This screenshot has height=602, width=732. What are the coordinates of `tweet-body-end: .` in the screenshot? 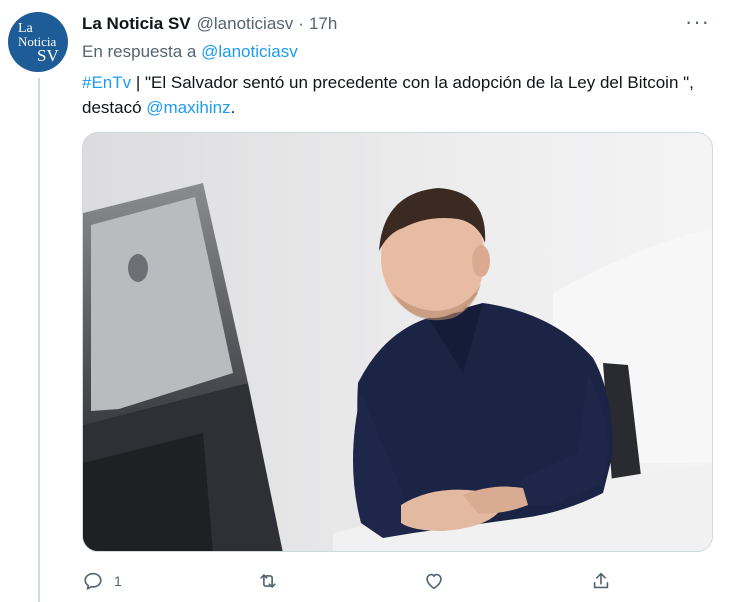 It's located at (233, 107).